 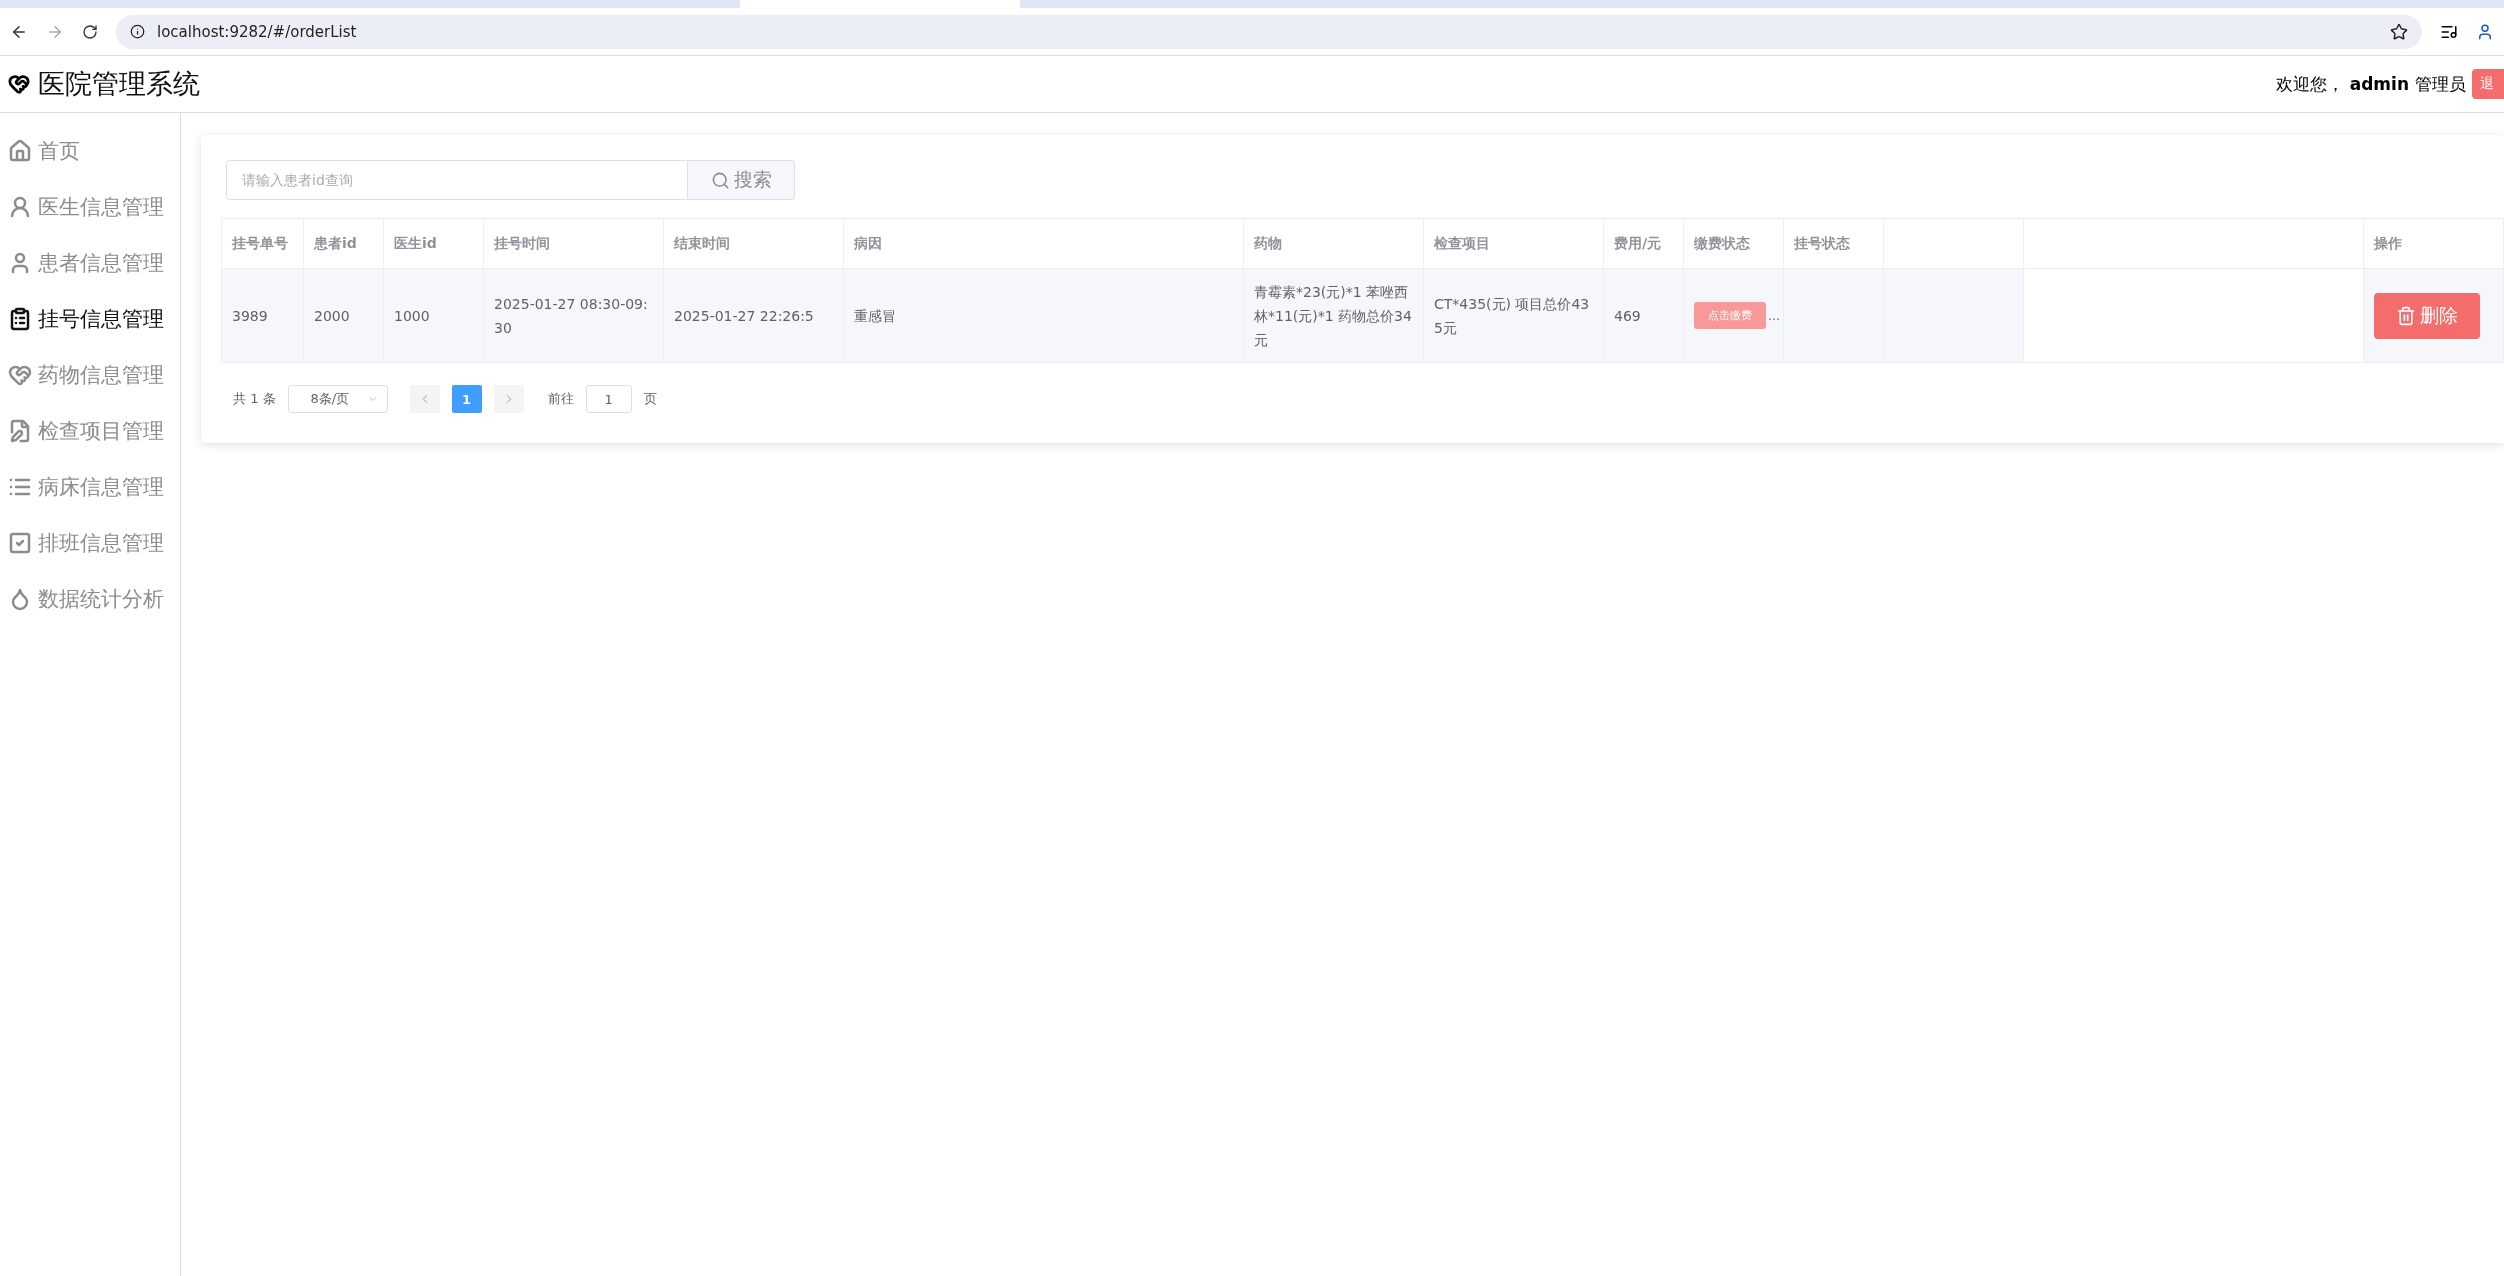 What do you see at coordinates (1044, 316) in the screenshot?
I see `table-cell: 重感冒` at bounding box center [1044, 316].